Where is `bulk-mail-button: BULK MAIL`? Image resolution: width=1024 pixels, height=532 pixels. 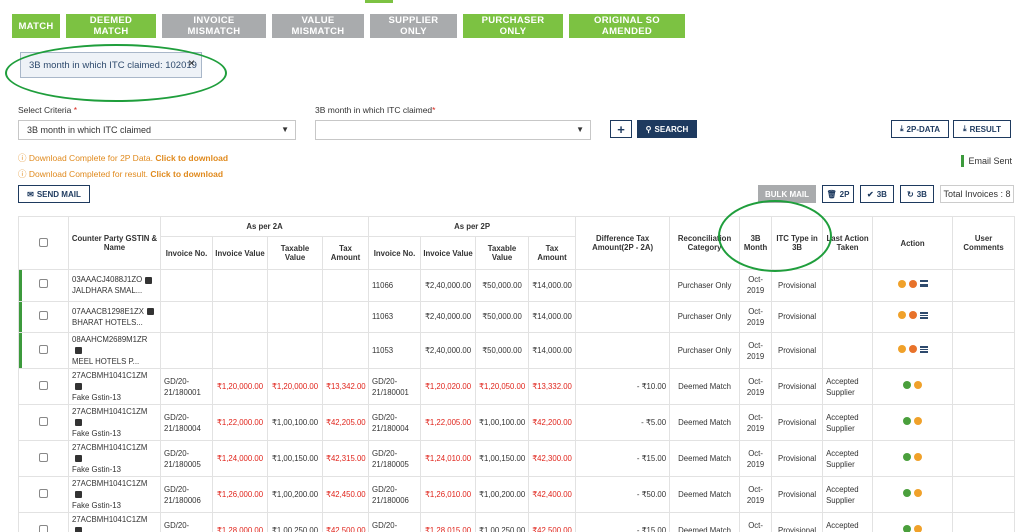 bulk-mail-button: BULK MAIL is located at coordinates (787, 194).